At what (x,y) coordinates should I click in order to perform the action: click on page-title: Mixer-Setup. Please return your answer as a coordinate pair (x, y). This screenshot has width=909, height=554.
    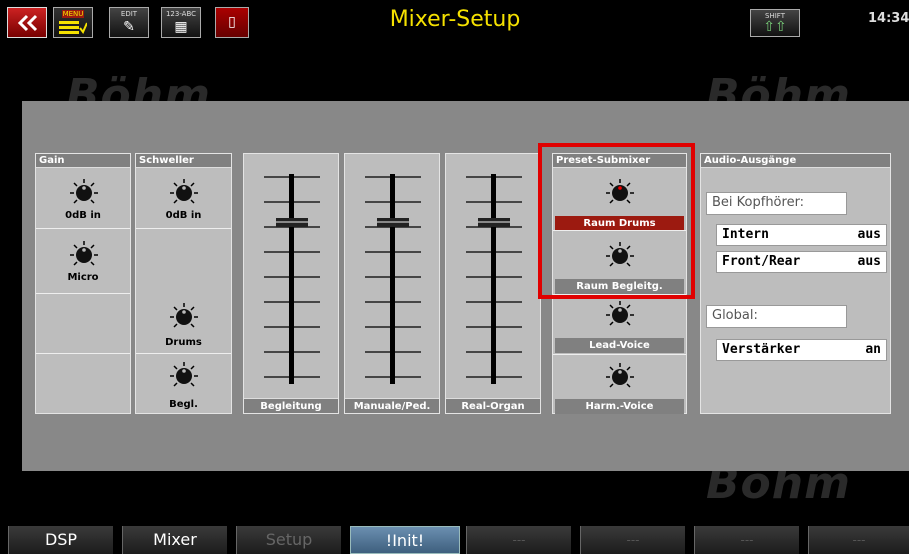
    Looking at the image, I should click on (455, 19).